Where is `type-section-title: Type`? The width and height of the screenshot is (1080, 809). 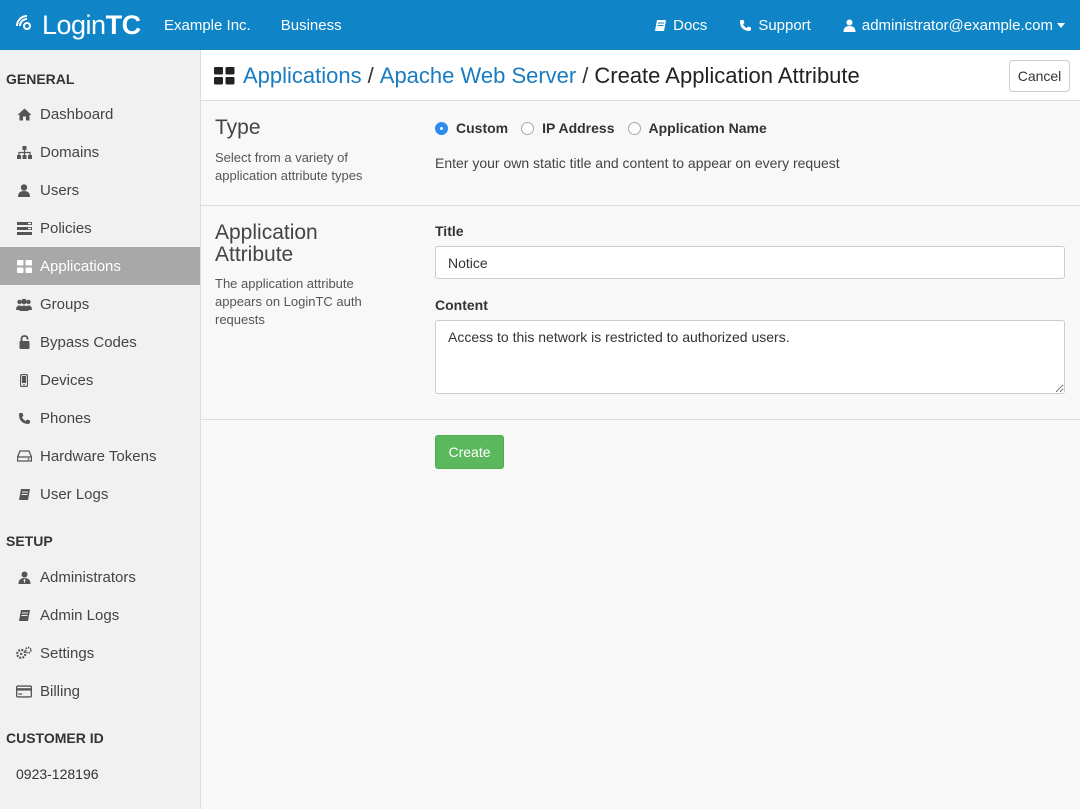
type-section-title: Type is located at coordinates (238, 127).